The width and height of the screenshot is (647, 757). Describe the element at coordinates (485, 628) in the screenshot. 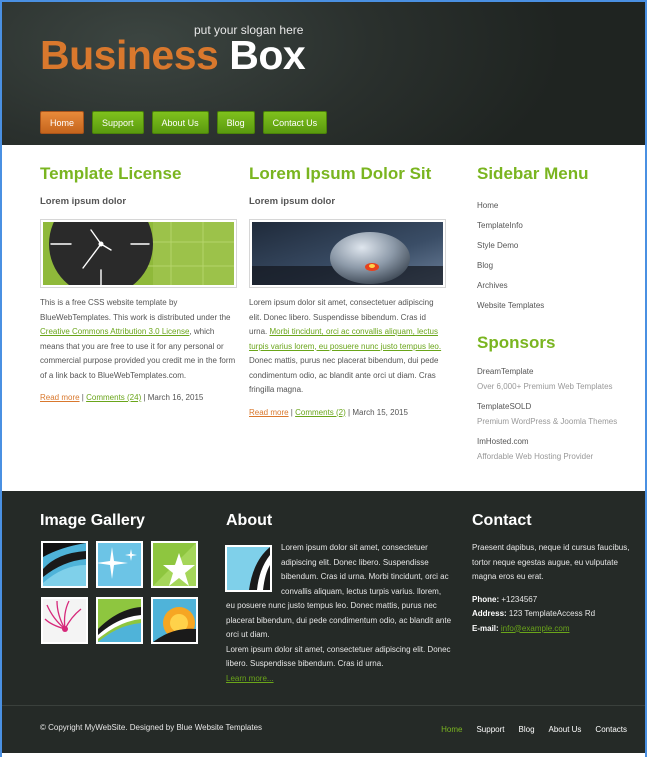

I see `email-label: E-mail:` at that location.